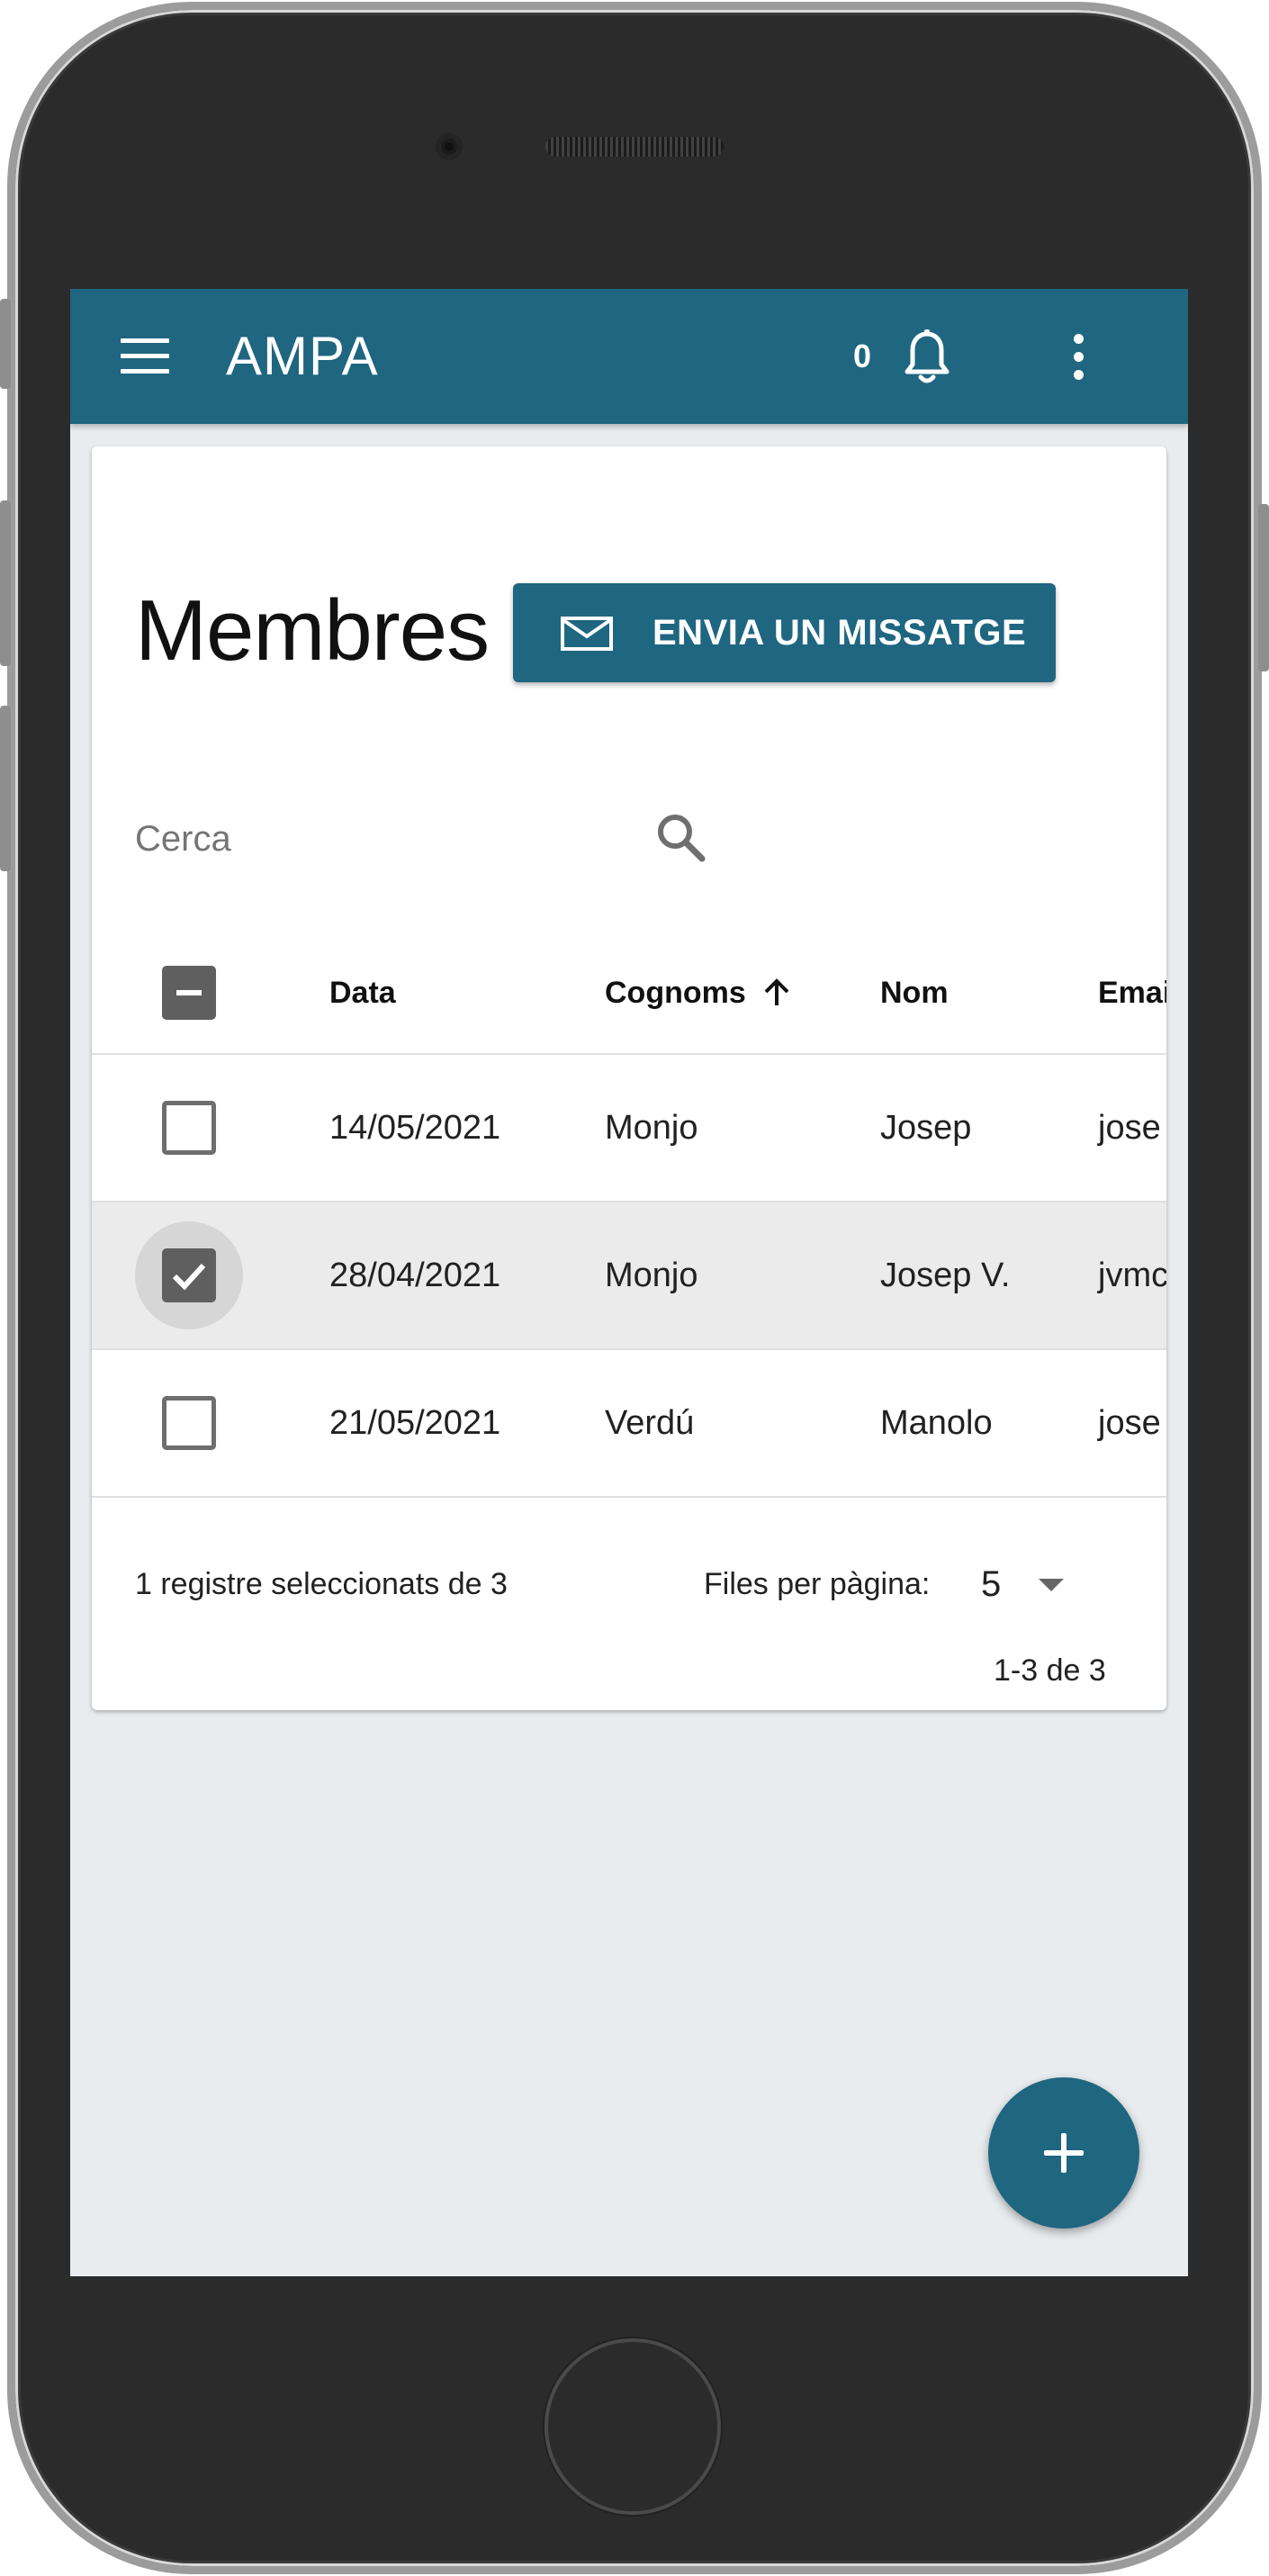 This screenshot has width=1269, height=2576. What do you see at coordinates (680, 837) in the screenshot?
I see `search-icon` at bounding box center [680, 837].